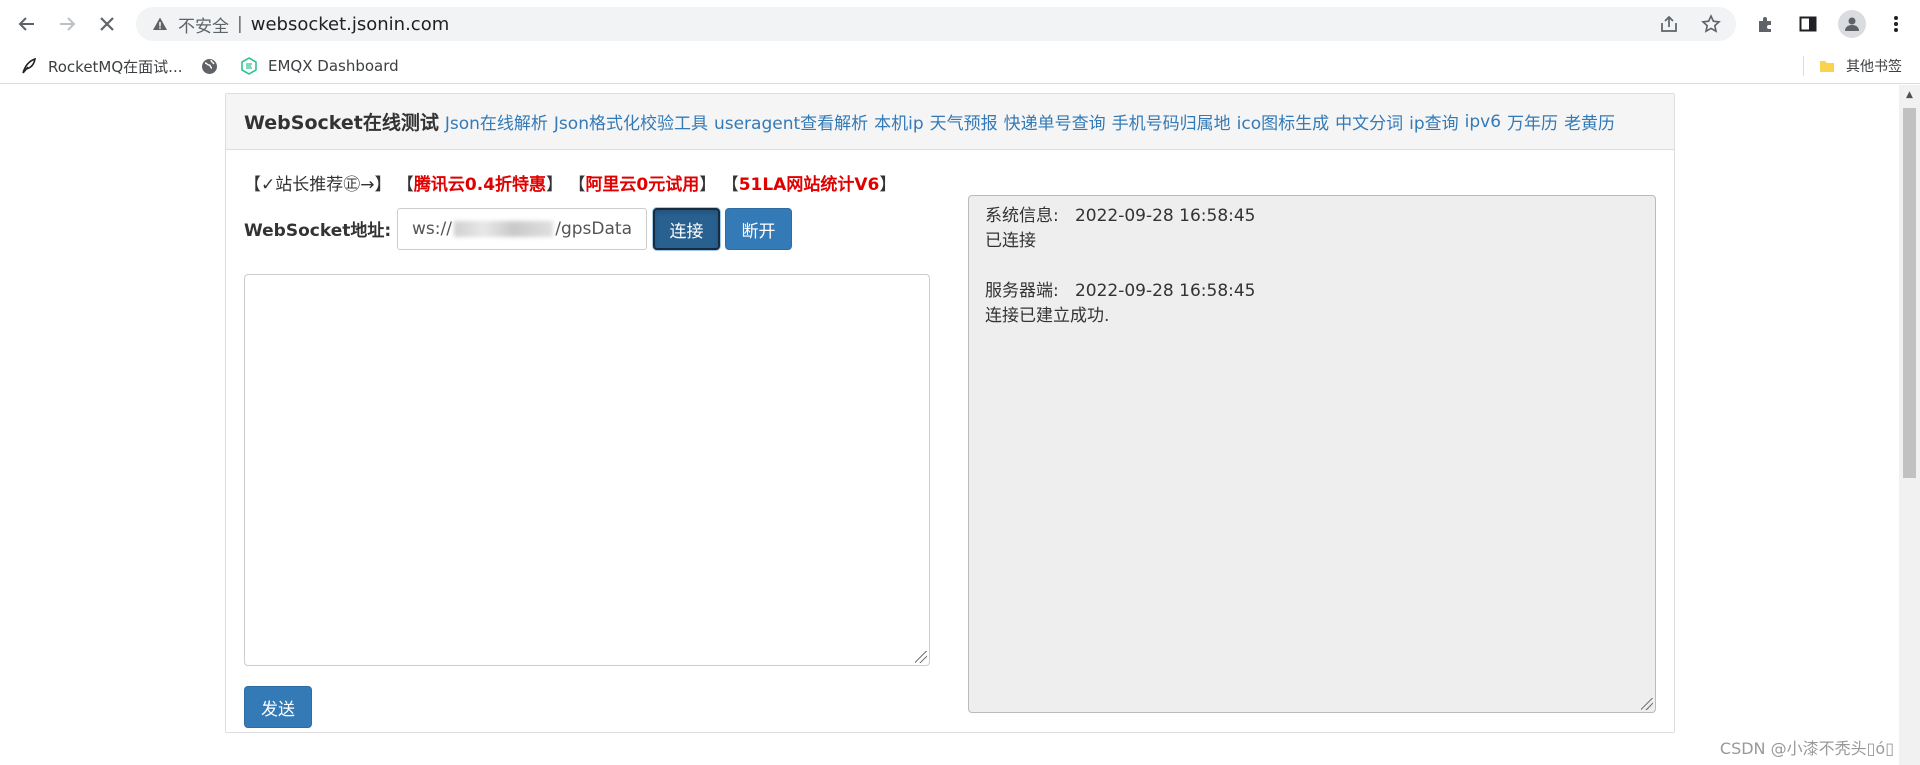 This screenshot has width=1920, height=765. I want to click on bookmarks-bar: RocketMQ在面试... EMQX Dashboard 其他书签, so click(960, 66).